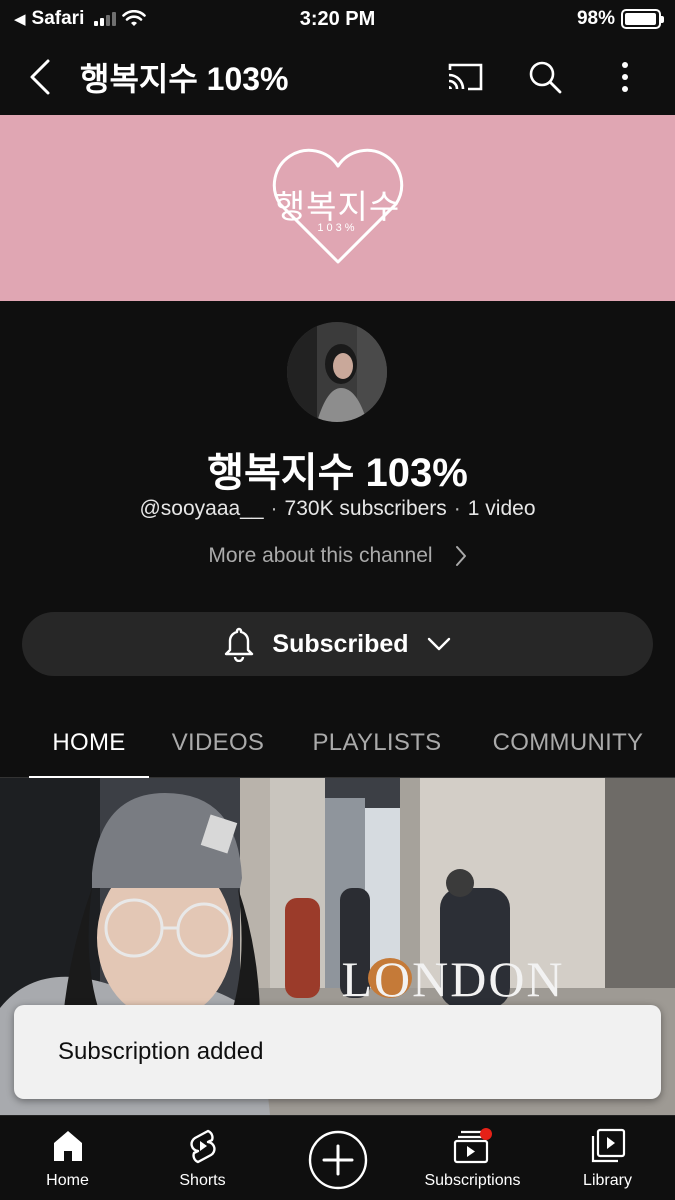 This screenshot has height=1200, width=675. I want to click on chevron-down-icon, so click(438, 644).